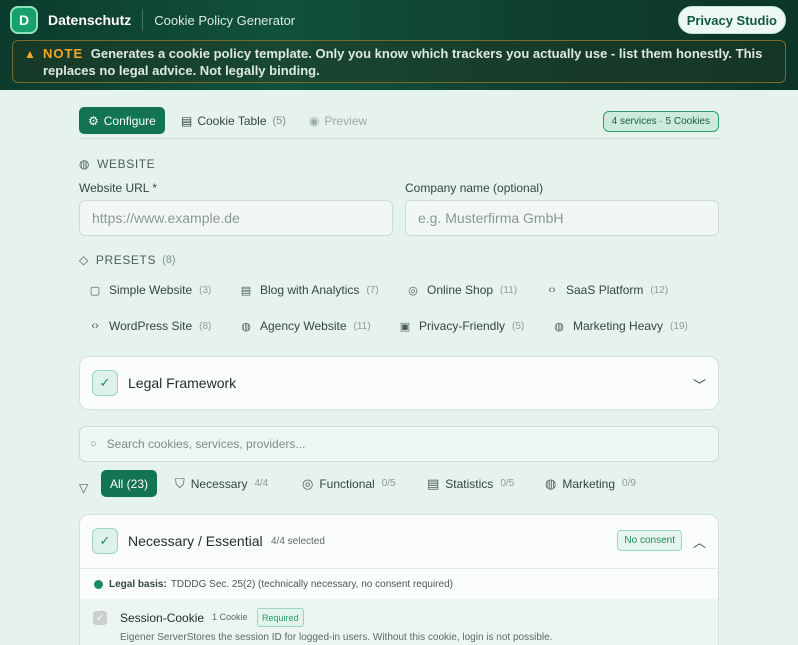 Image resolution: width=798 pixels, height=645 pixels. What do you see at coordinates (95, 290) in the screenshot?
I see `document-icon: ▢` at bounding box center [95, 290].